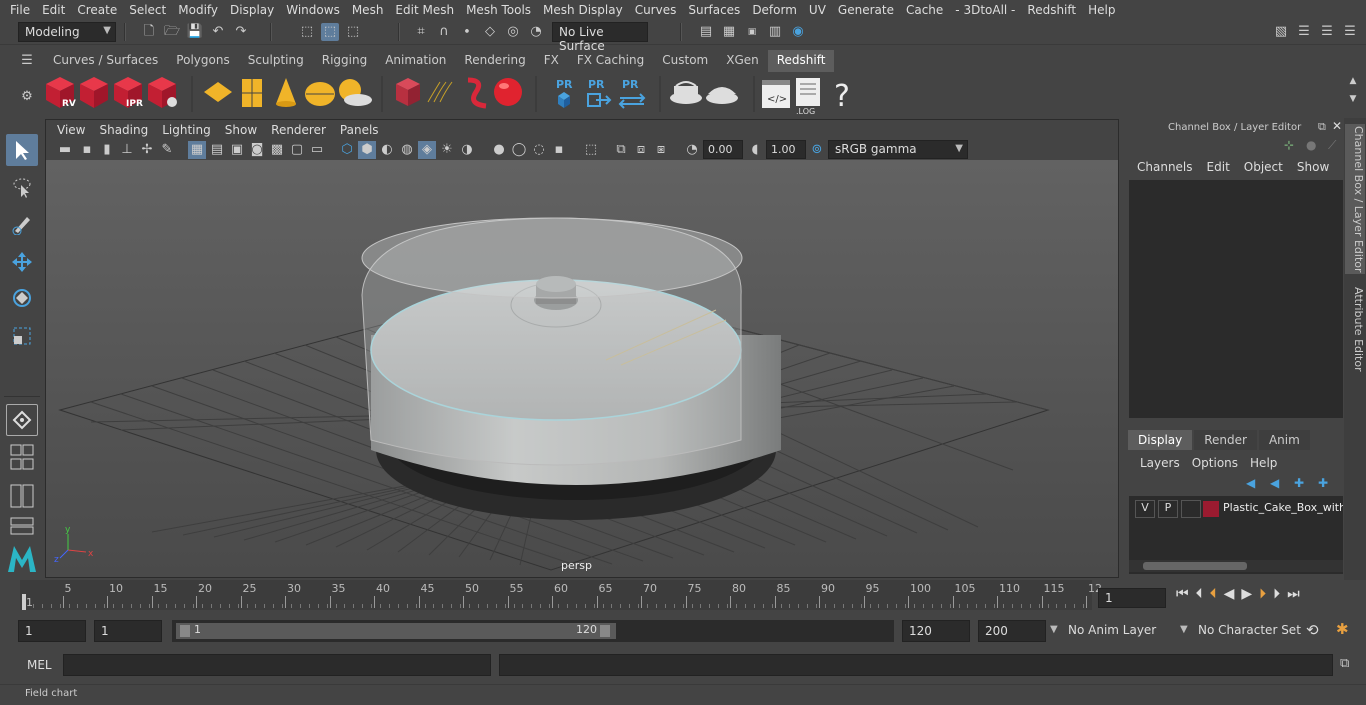 The image size is (1366, 705). What do you see at coordinates (1284, 440) in the screenshot?
I see `layer-tab-anim: Anim` at bounding box center [1284, 440].